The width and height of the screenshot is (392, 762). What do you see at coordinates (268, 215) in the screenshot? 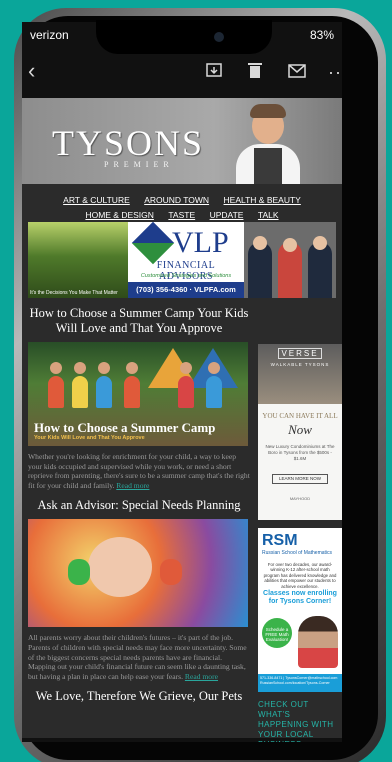
I see `nav-talk: TALK` at bounding box center [268, 215].